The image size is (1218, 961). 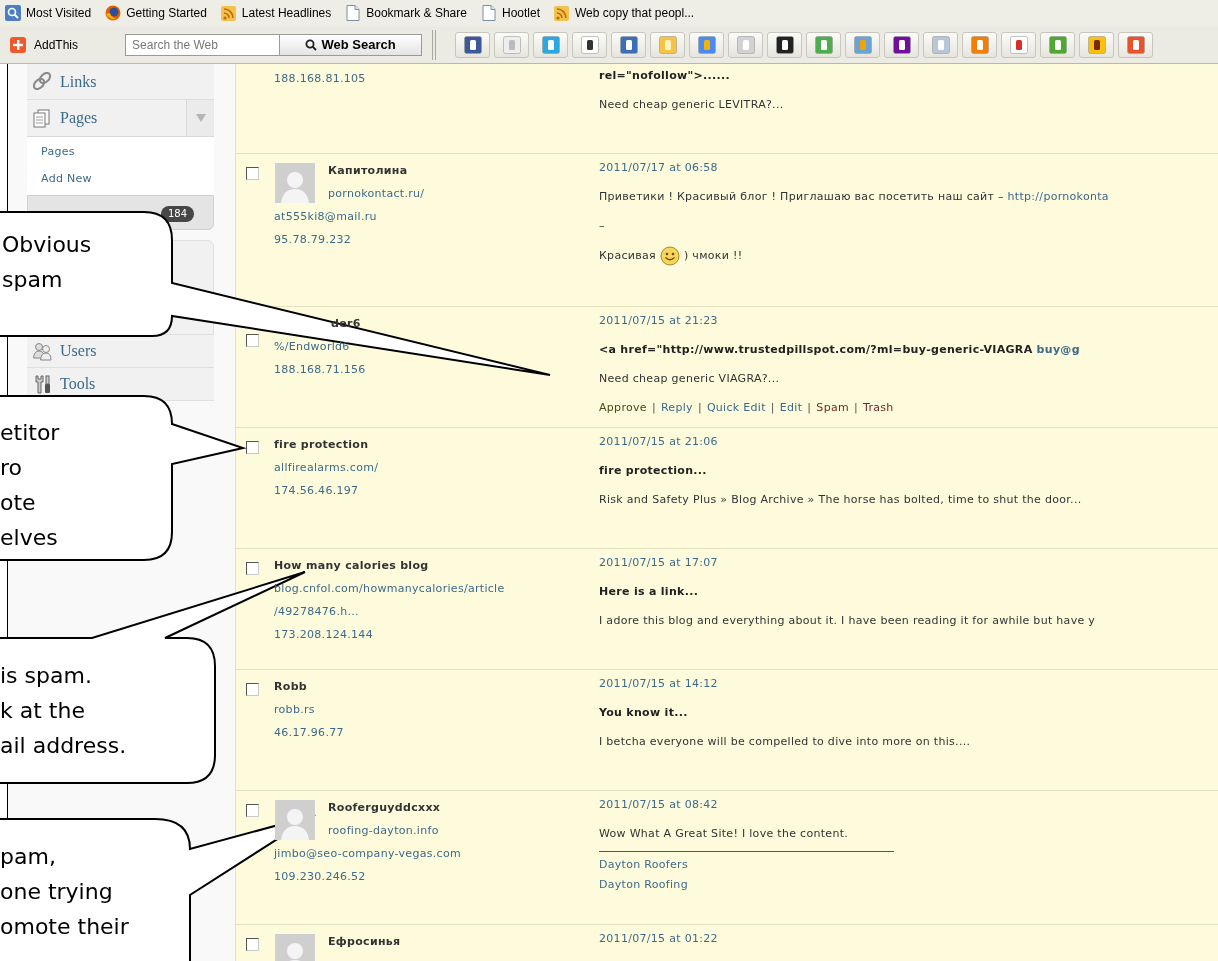 I want to click on search-button: Web Search, so click(x=351, y=44).